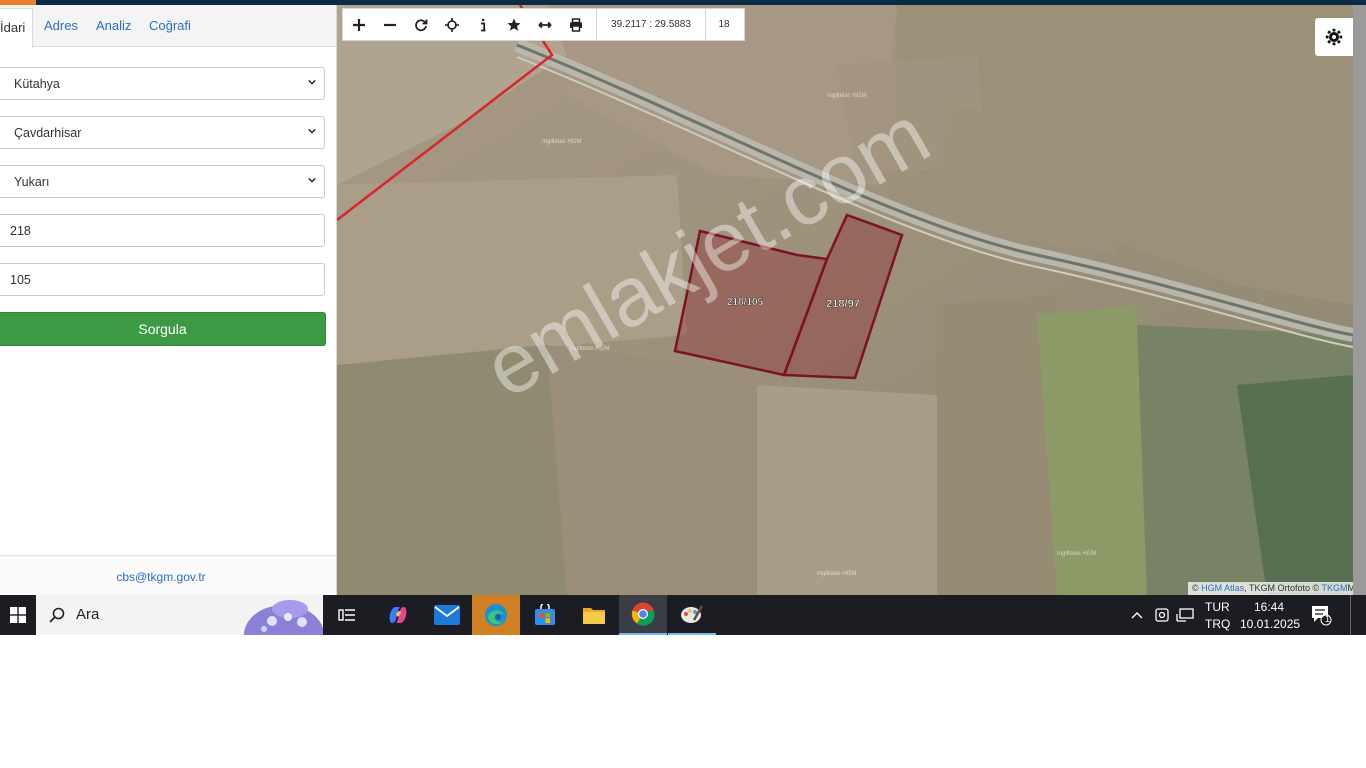 The width and height of the screenshot is (1366, 768). I want to click on paint-icon, so click(692, 614).